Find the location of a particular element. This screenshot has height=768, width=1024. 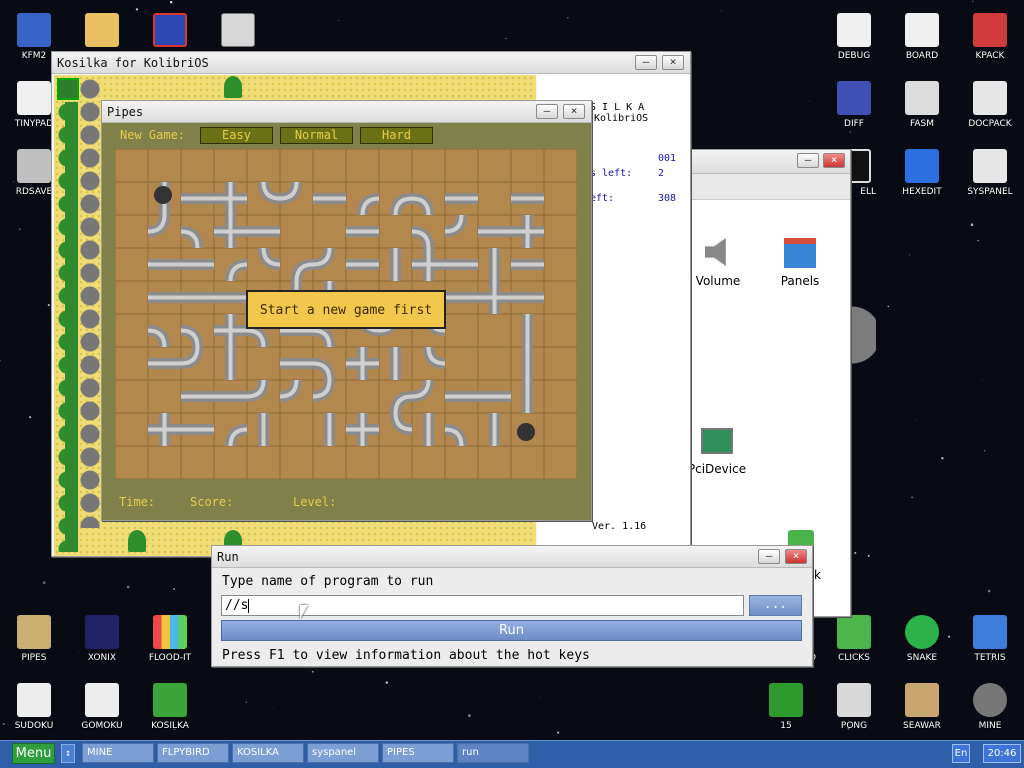

kosilka-mower is located at coordinates (68, 89).